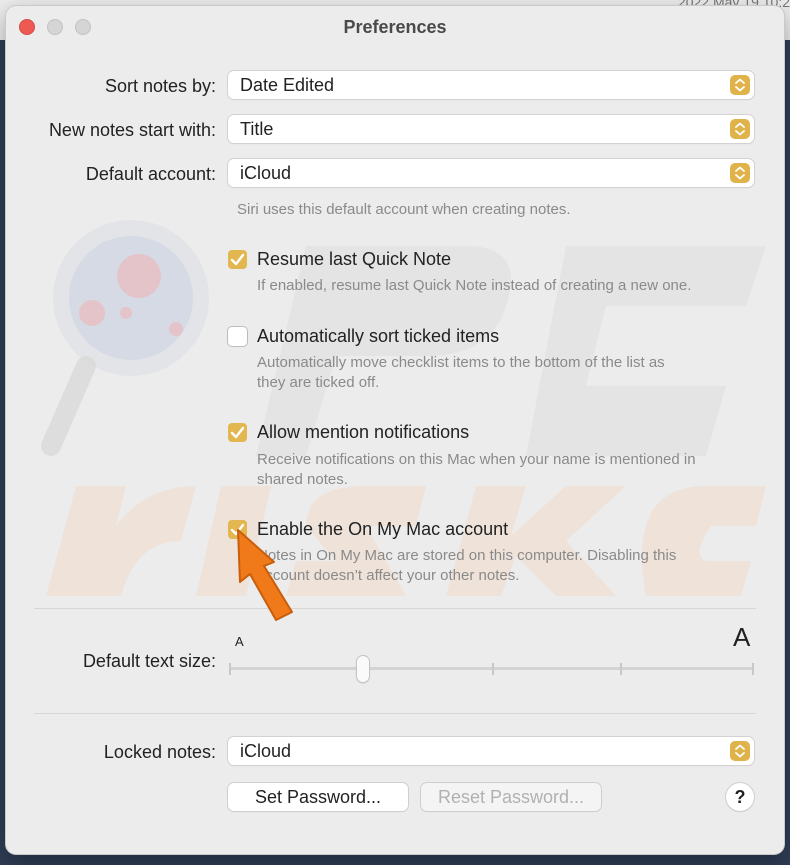  What do you see at coordinates (132, 130) in the screenshot?
I see `new-notes-label: New notes start with:` at bounding box center [132, 130].